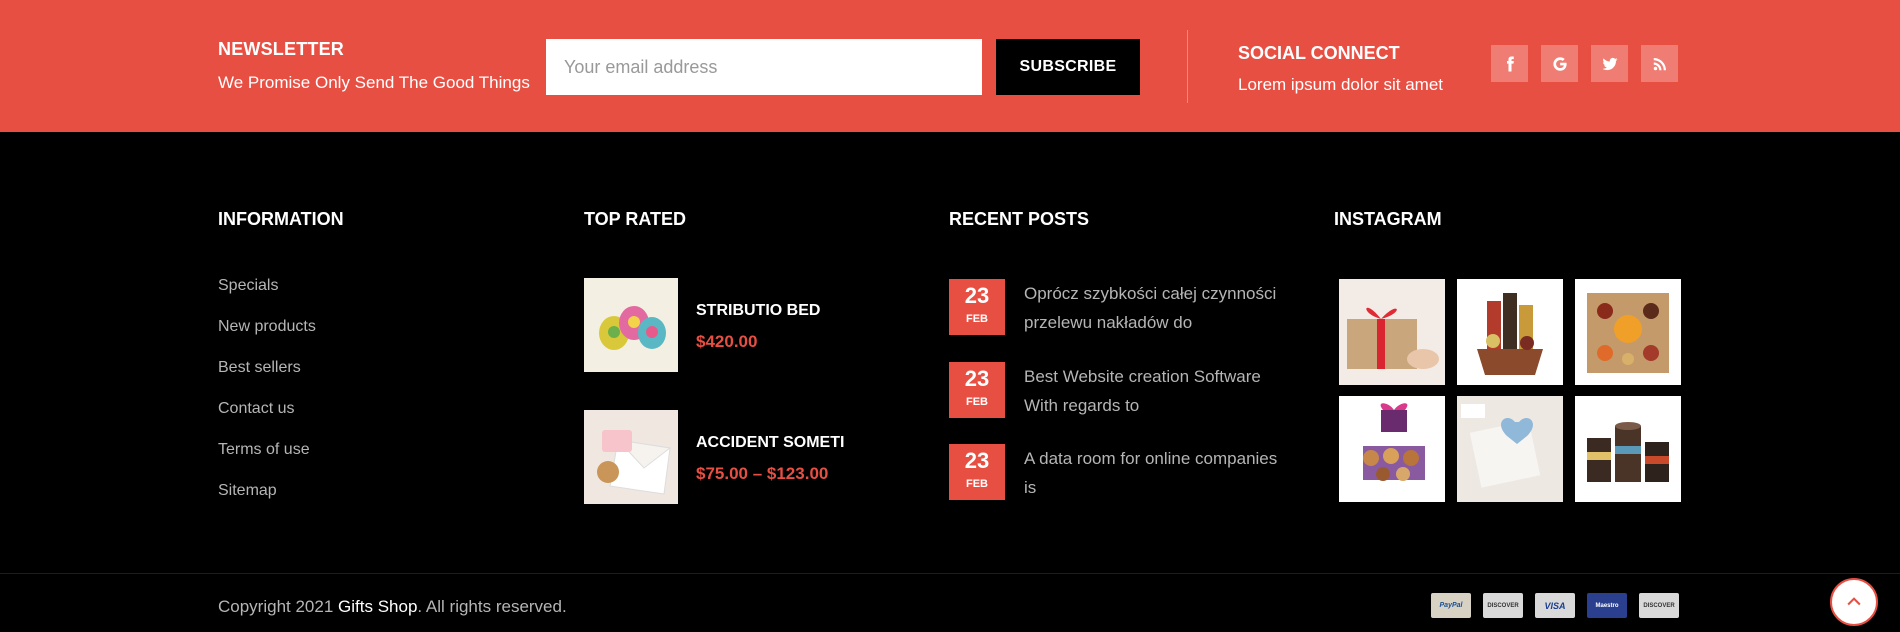 This screenshot has height=632, width=1900. I want to click on link-new-products: New products, so click(267, 337).